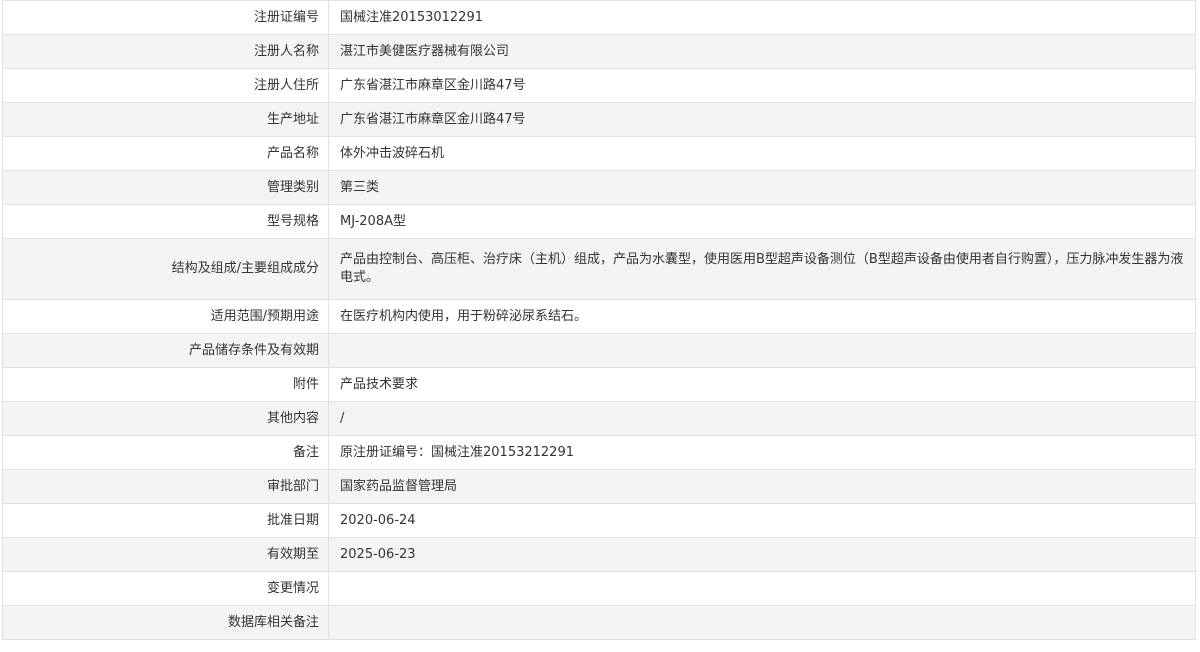 The width and height of the screenshot is (1200, 652). I want to click on row-label: 结构及组成/主要组成成分, so click(165, 269).